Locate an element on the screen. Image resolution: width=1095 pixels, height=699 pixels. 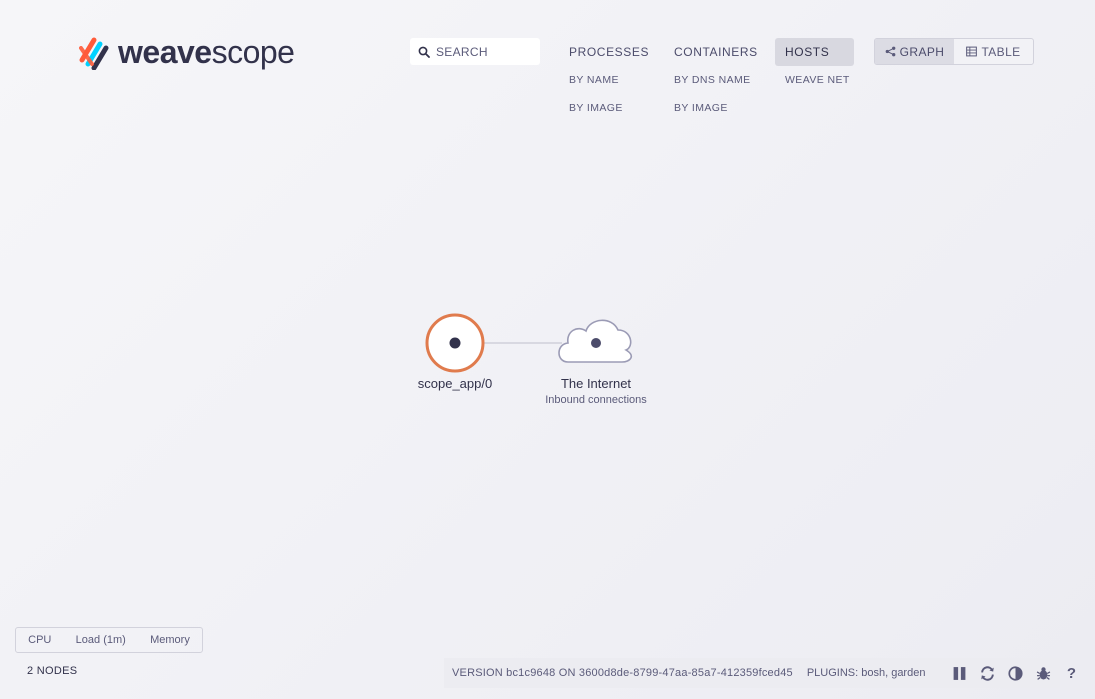
node-the-internet is located at coordinates (595, 341).